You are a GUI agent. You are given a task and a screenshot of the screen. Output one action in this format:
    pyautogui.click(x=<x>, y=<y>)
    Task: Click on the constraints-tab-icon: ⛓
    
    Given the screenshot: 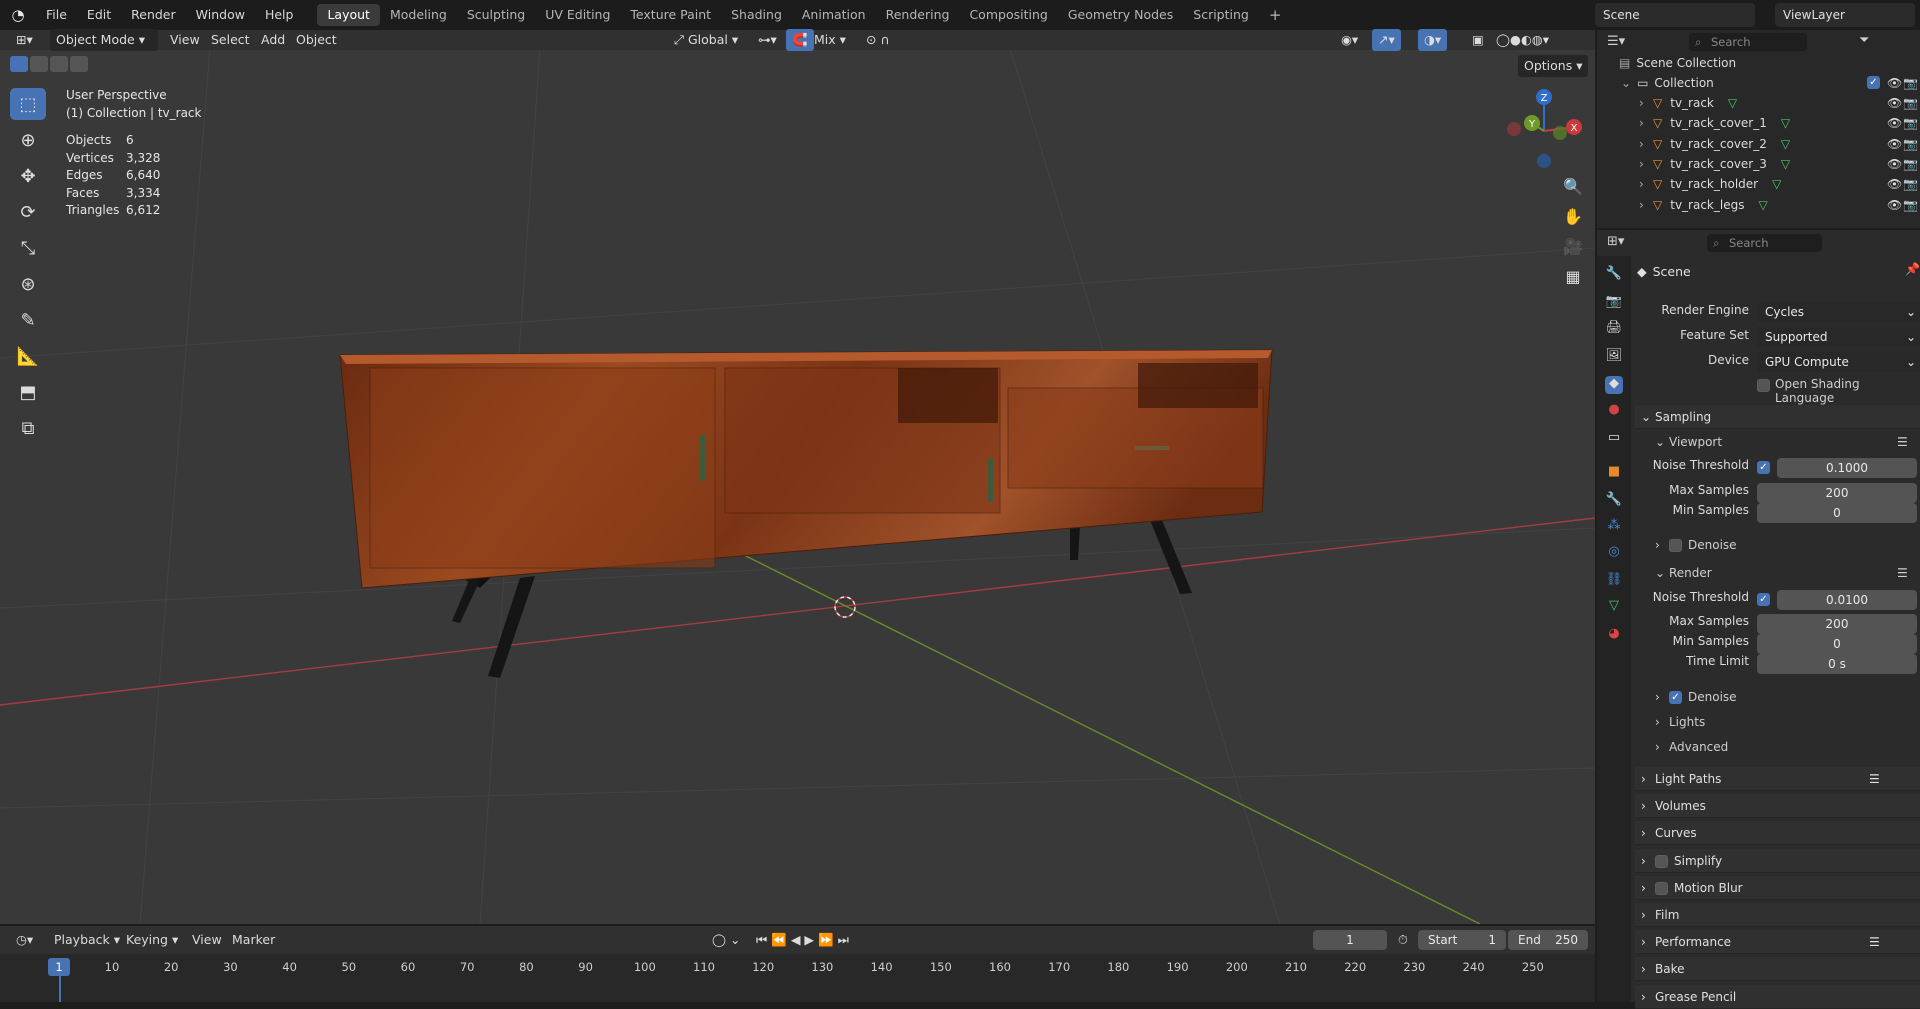 What is the action you would take?
    pyautogui.click(x=1614, y=581)
    